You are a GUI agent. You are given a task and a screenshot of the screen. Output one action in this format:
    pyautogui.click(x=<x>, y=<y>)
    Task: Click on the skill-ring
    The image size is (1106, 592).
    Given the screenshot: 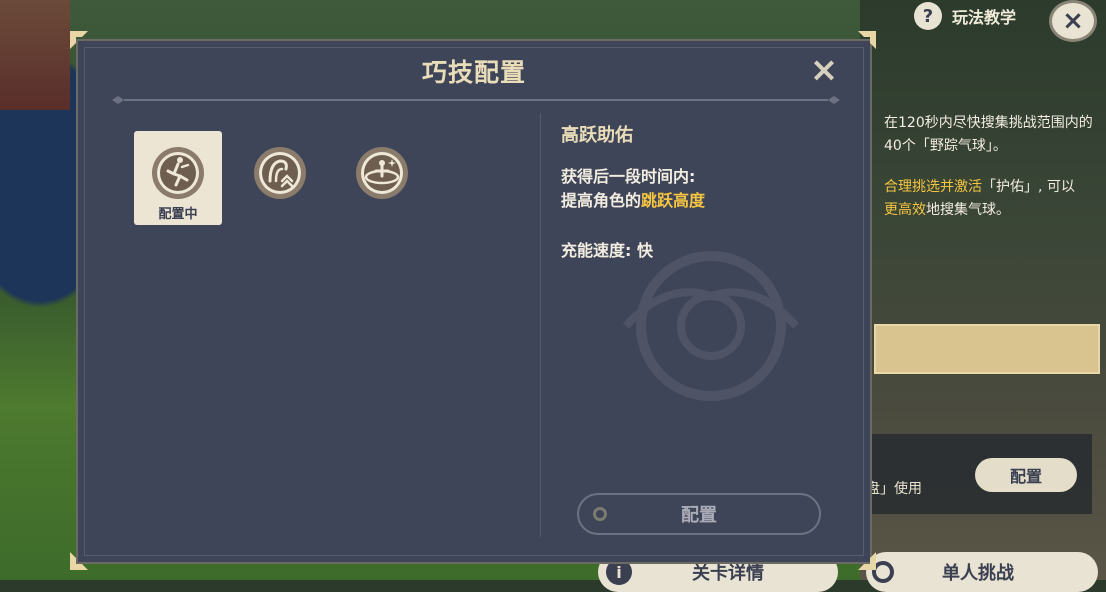 What is the action you would take?
    pyautogui.click(x=382, y=178)
    